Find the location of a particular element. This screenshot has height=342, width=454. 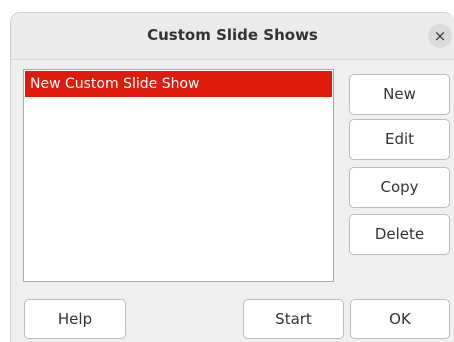

close-icon: × is located at coordinates (440, 36).